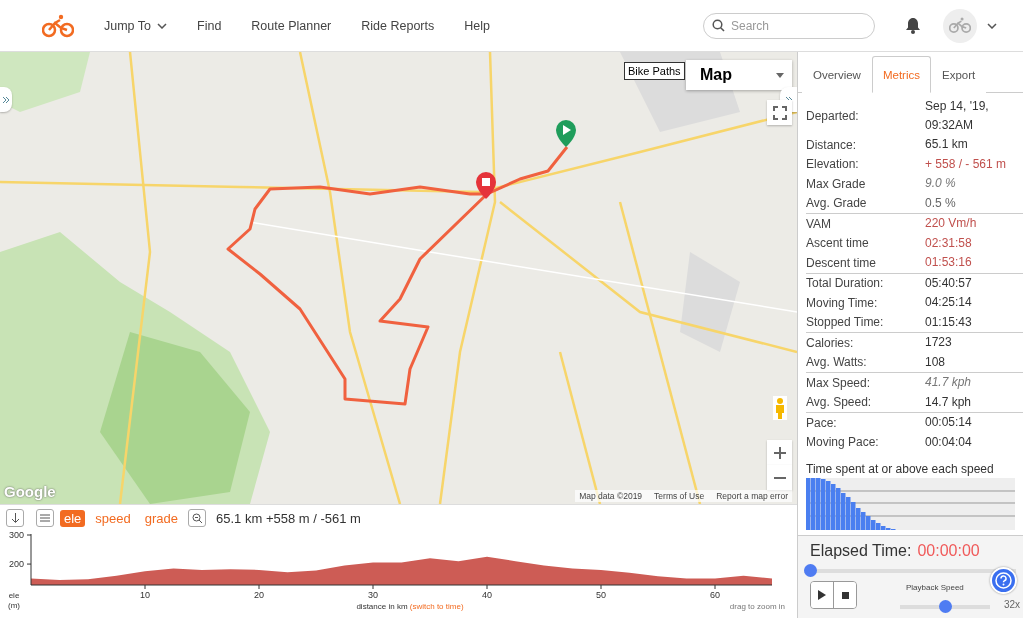  What do you see at coordinates (739, 75) in the screenshot?
I see `map-type-select: Map` at bounding box center [739, 75].